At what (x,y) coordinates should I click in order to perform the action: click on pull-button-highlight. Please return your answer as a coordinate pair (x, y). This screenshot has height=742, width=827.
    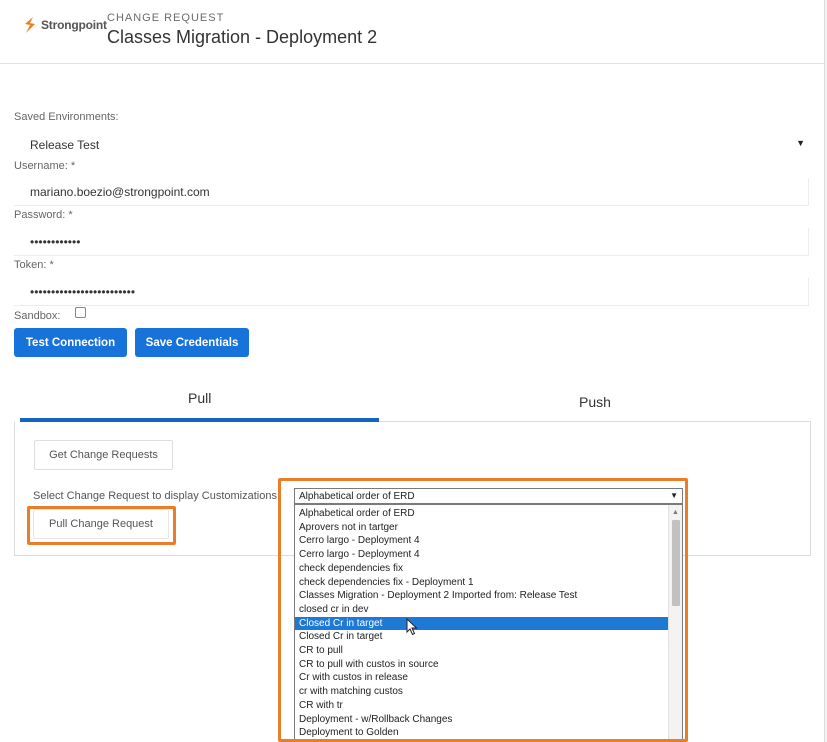
    Looking at the image, I should click on (101, 525).